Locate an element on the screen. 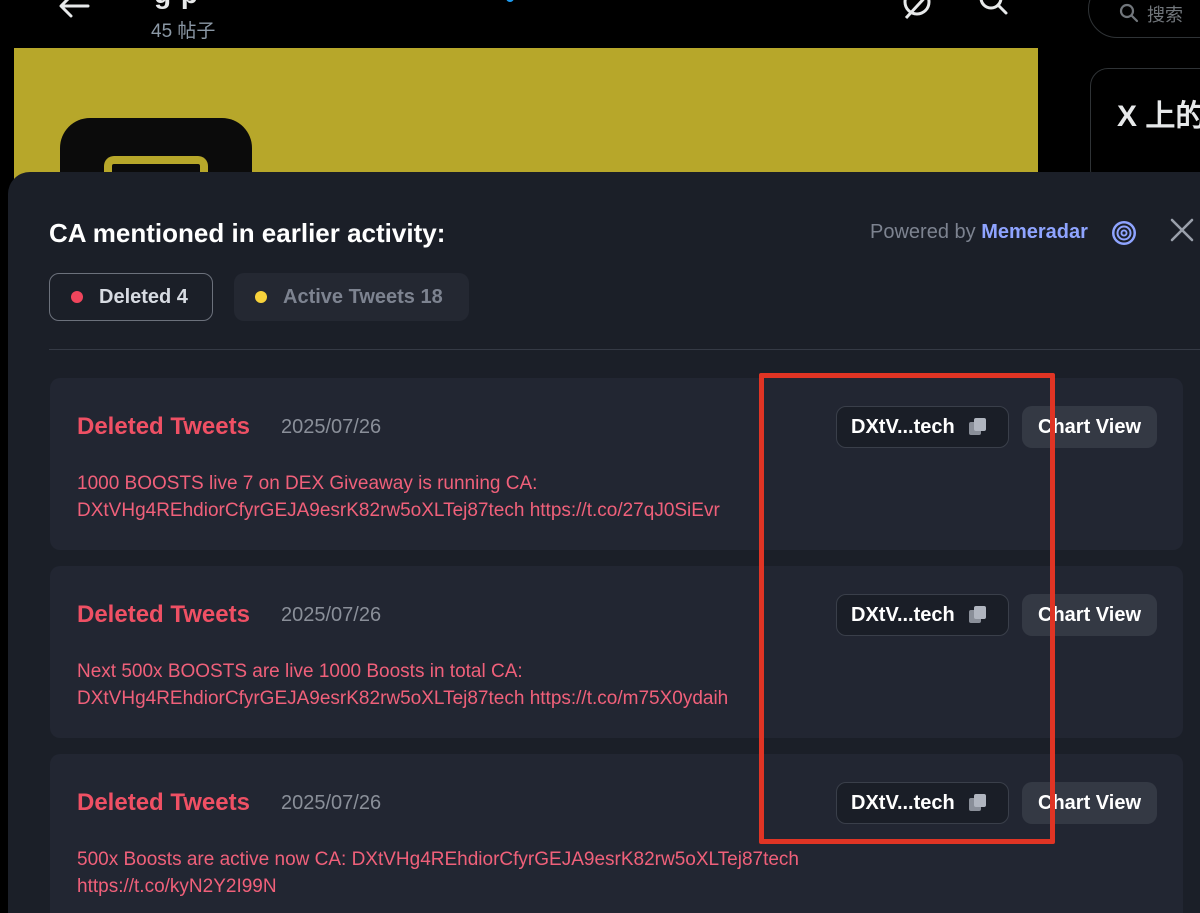 The height and width of the screenshot is (913, 1200). sidebar-card: X 上的 is located at coordinates (1145, 128).